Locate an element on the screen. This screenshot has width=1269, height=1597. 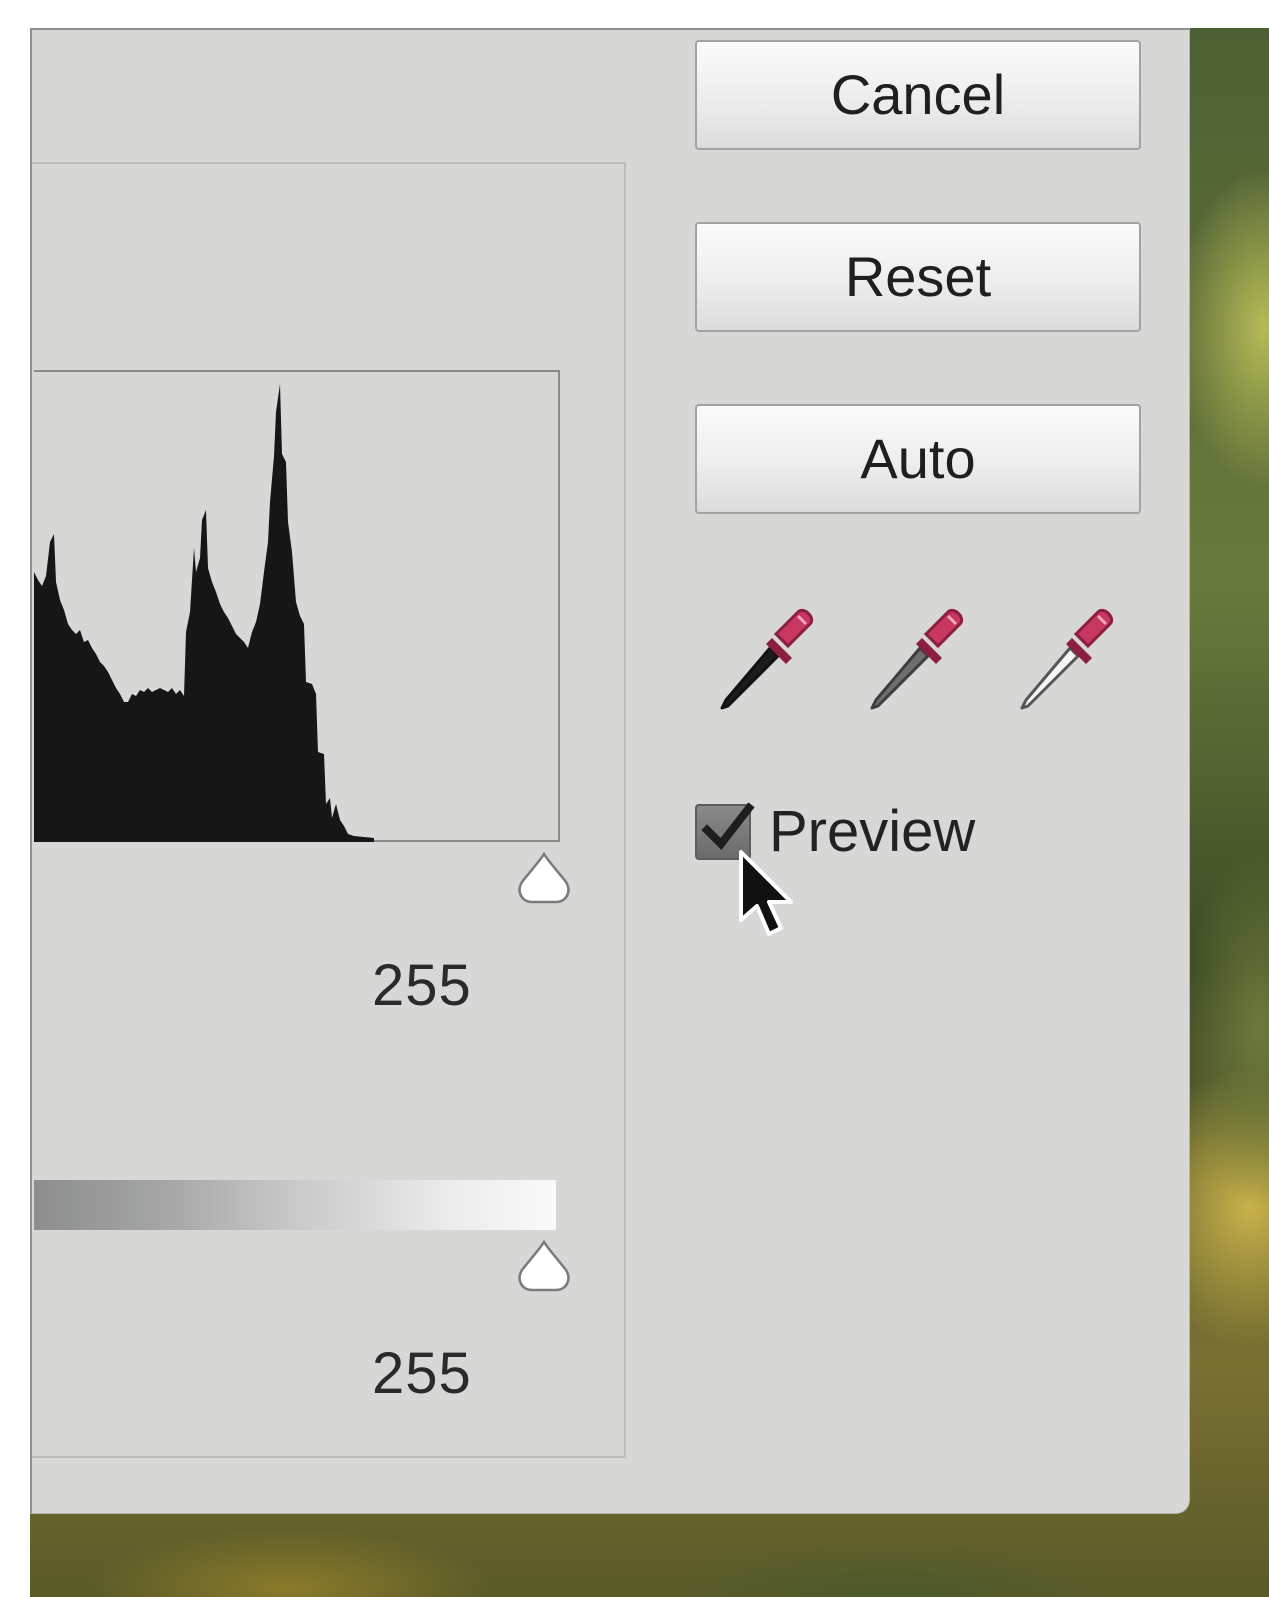
reset-button: Reset is located at coordinates (918, 277).